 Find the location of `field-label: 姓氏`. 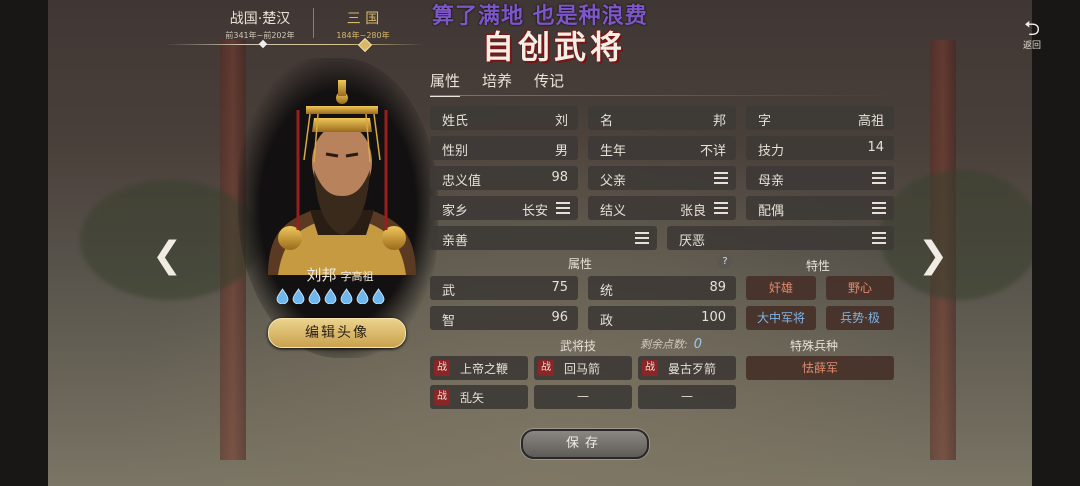

field-label: 姓氏 is located at coordinates (455, 121).